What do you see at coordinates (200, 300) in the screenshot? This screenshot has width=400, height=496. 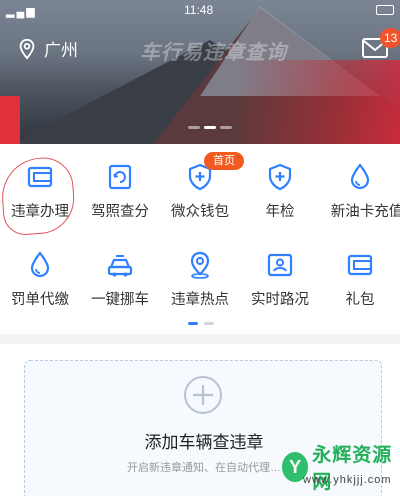 I see `service-label: 违章热点` at bounding box center [200, 300].